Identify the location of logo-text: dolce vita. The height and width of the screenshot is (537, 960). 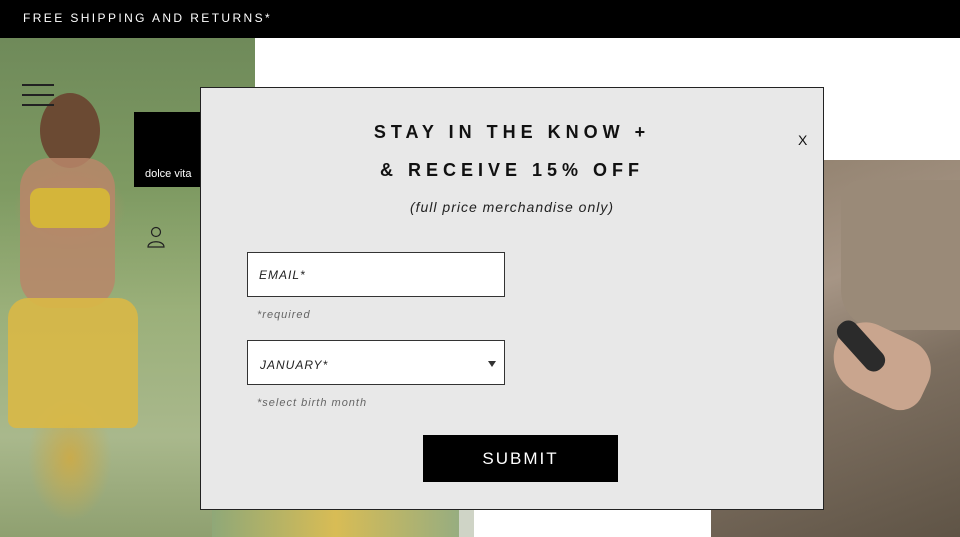
(168, 174).